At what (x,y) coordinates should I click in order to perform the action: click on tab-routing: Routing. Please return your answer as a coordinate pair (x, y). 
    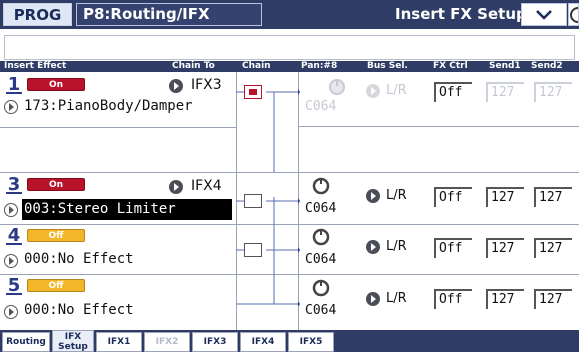
    Looking at the image, I should click on (26, 342).